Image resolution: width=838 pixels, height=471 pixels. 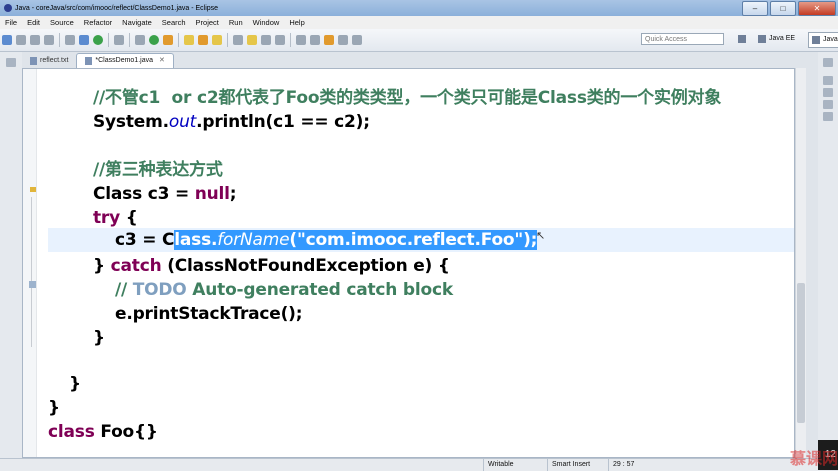 I want to click on open-perspective-icon, so click(x=742, y=39).